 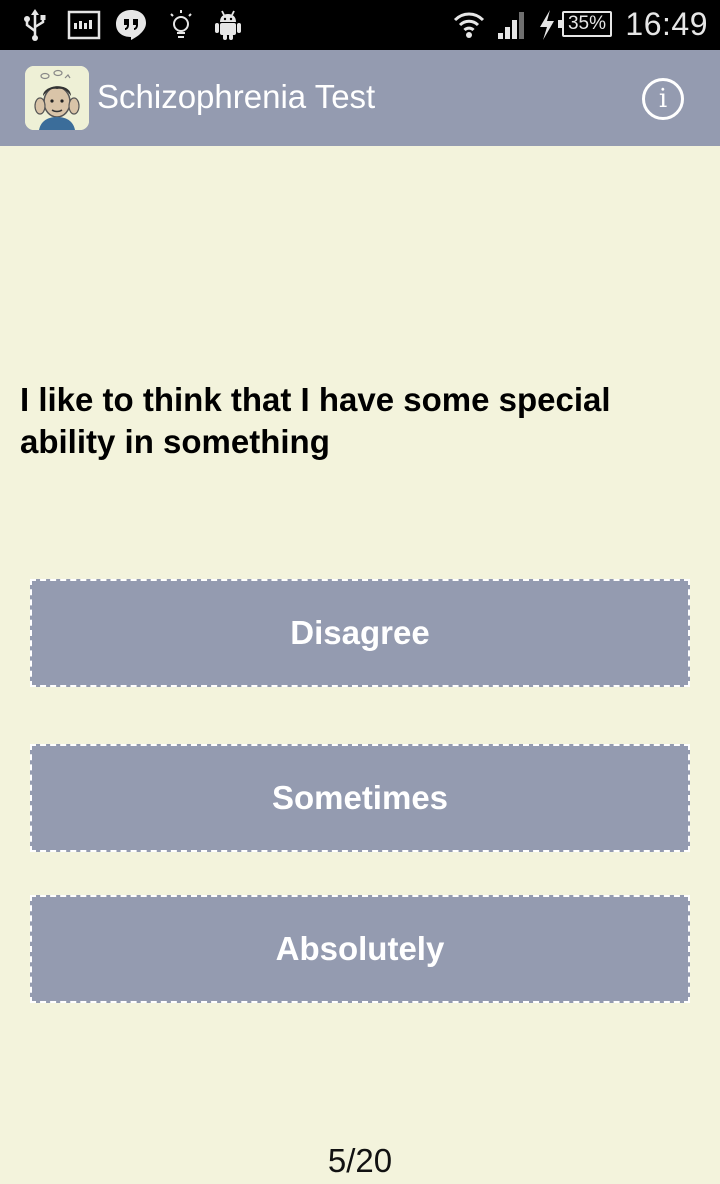 What do you see at coordinates (360, 25) in the screenshot?
I see `status-bar: 35% 16:49` at bounding box center [360, 25].